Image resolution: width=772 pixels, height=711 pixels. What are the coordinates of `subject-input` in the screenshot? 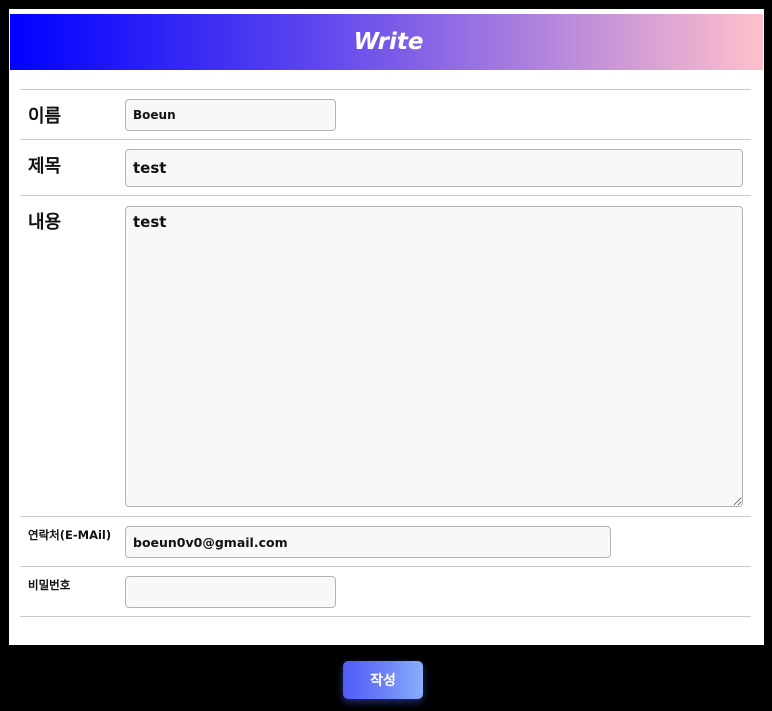 It's located at (434, 168).